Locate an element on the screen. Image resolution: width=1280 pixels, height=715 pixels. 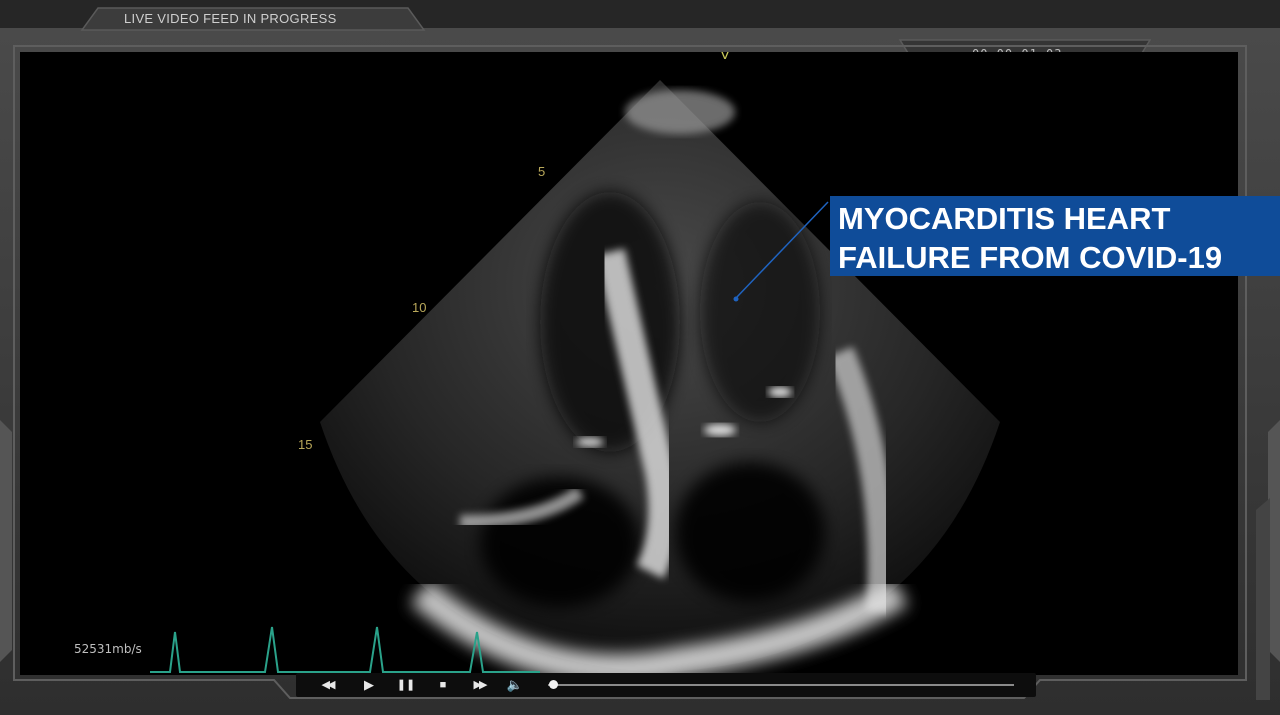
callout-line-2: FAILURE FROM COVID-19 is located at coordinates (1030, 257).